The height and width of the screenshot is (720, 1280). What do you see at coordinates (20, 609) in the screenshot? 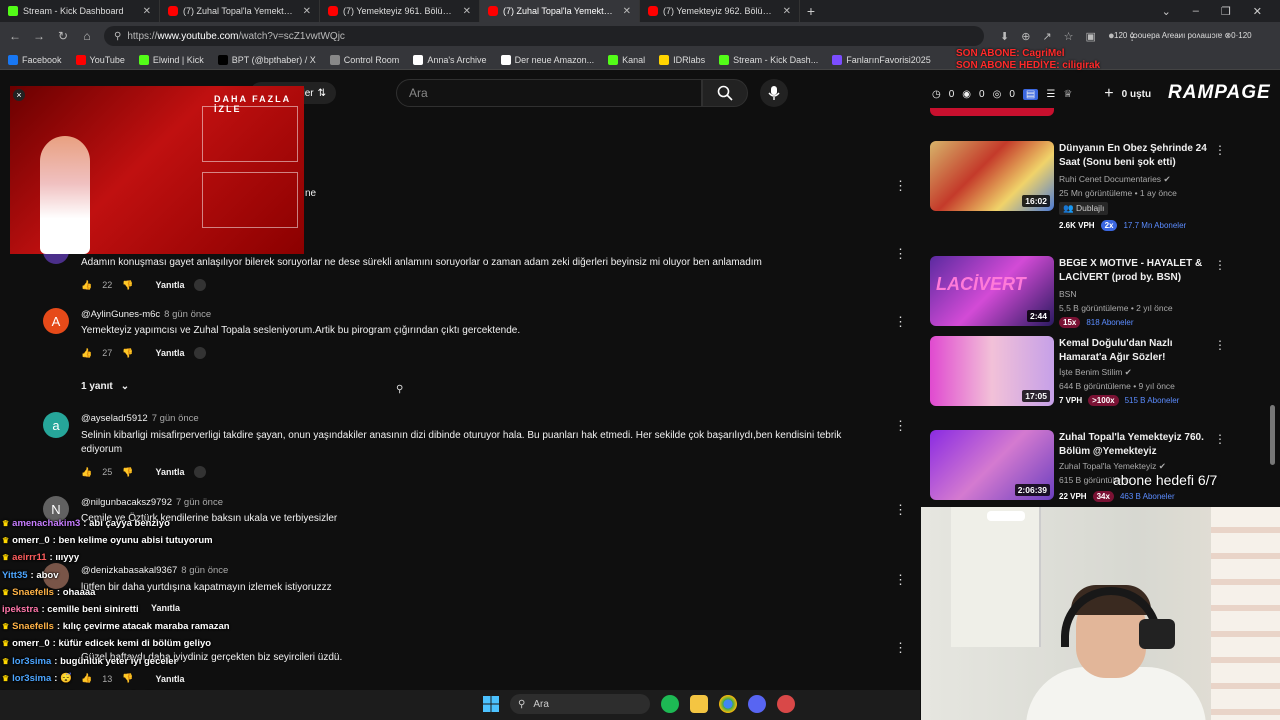
I see `chat-username: ipekstra` at bounding box center [20, 609].